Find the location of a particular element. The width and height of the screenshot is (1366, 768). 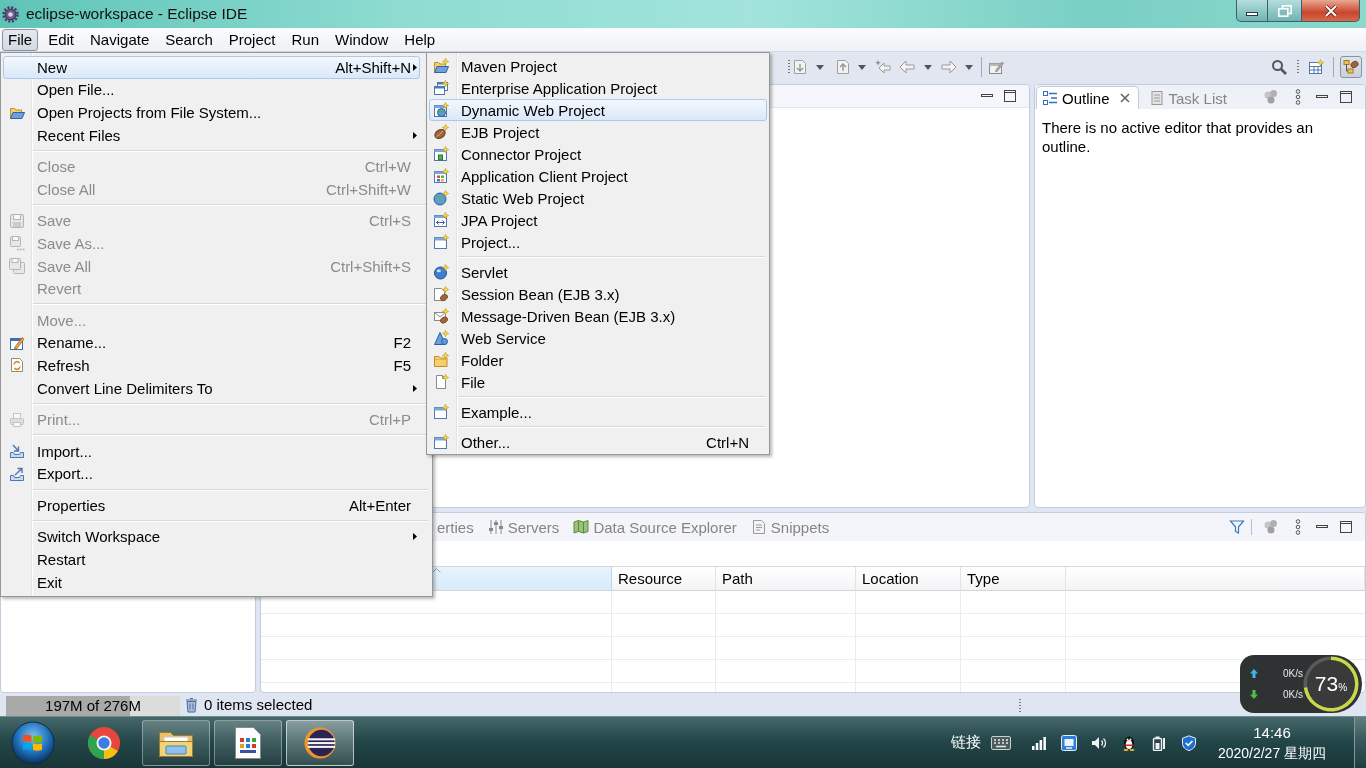

menu-bar-item: Edit is located at coordinates (61, 39).